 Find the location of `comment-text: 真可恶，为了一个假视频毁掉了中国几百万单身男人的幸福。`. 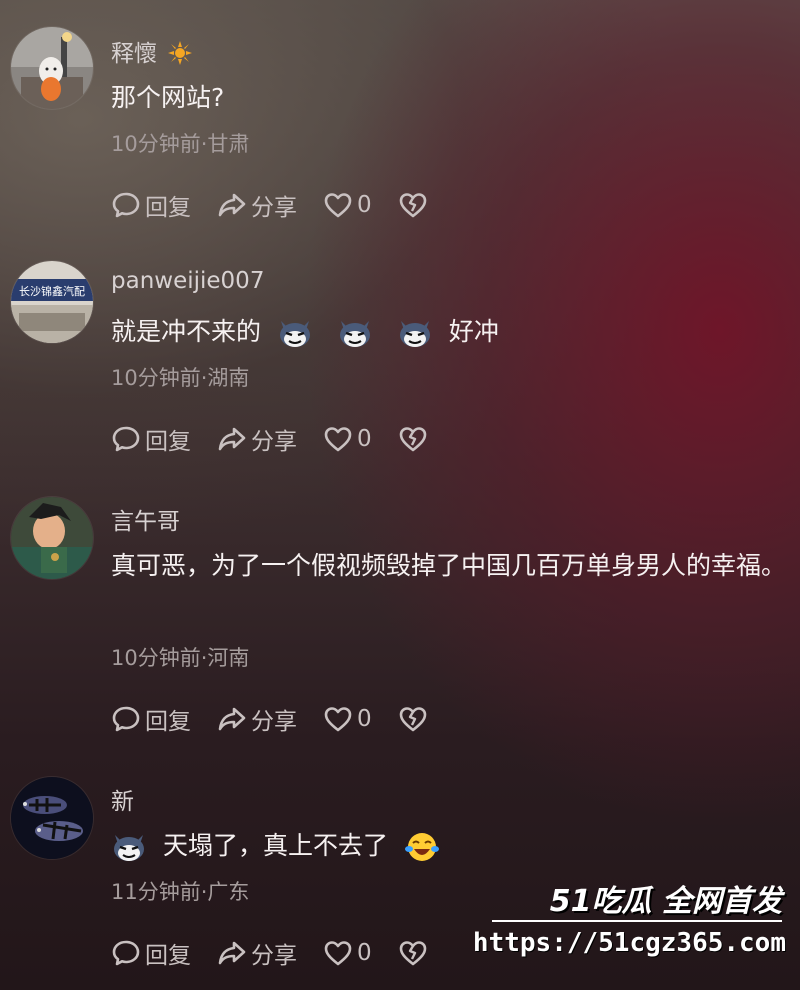

comment-text: 真可恶，为了一个假视频毁掉了中国几百万单身男人的幸福。 is located at coordinates (449, 565).